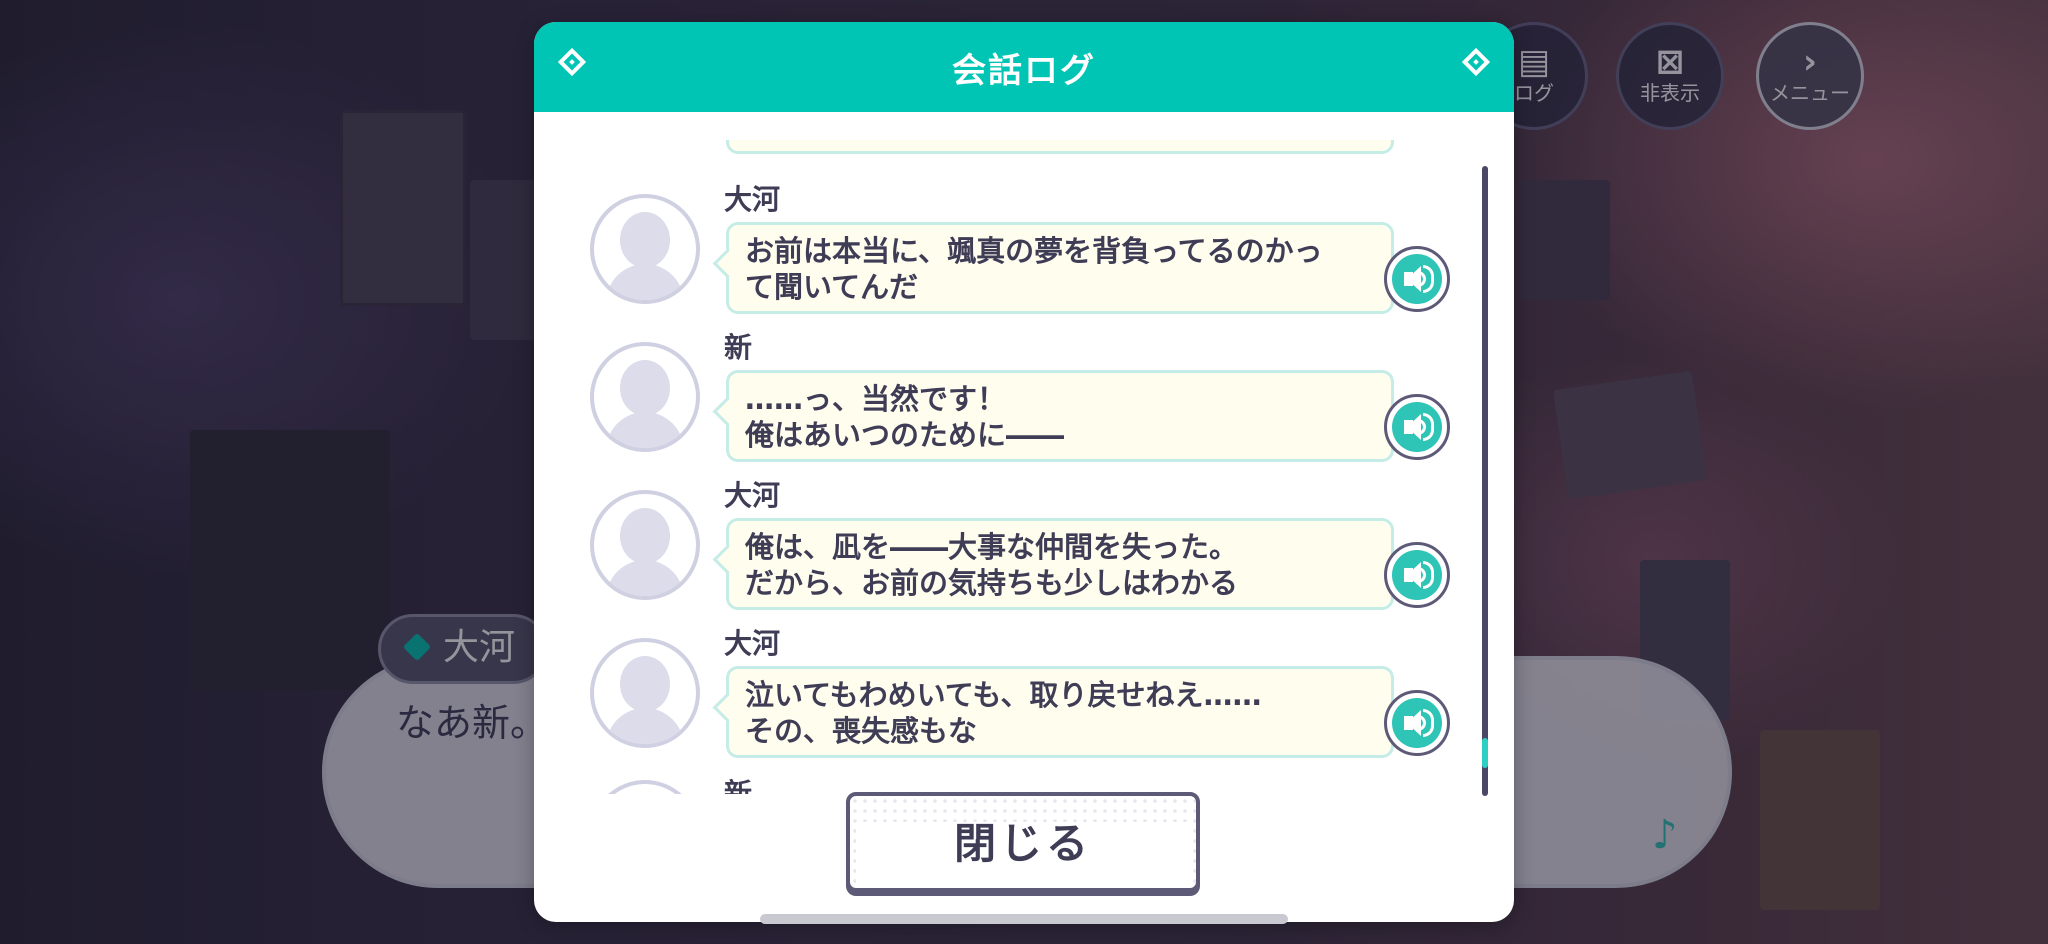 This screenshot has height=944, width=2048. I want to click on log-bubble: ……っ、当然です！ 俺はあいつのために――, so click(1060, 416).